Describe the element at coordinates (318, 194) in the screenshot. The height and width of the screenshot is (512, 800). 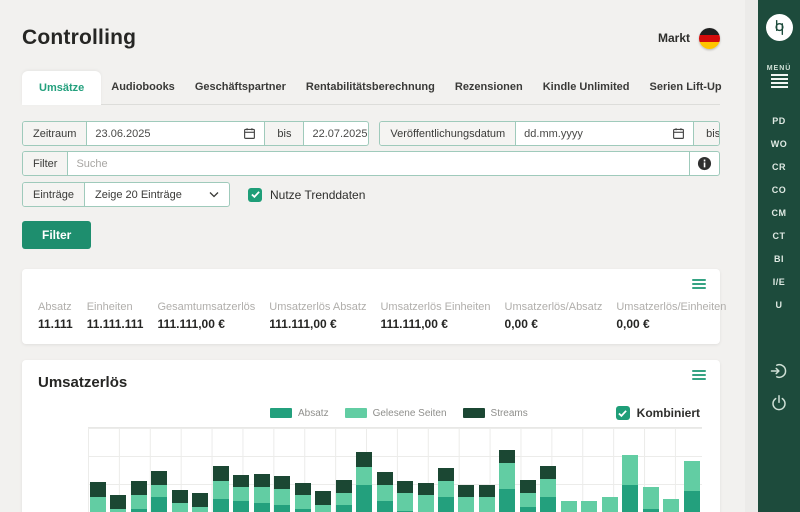
I see `trend-checkbox-label: Nutze Trenddaten` at that location.